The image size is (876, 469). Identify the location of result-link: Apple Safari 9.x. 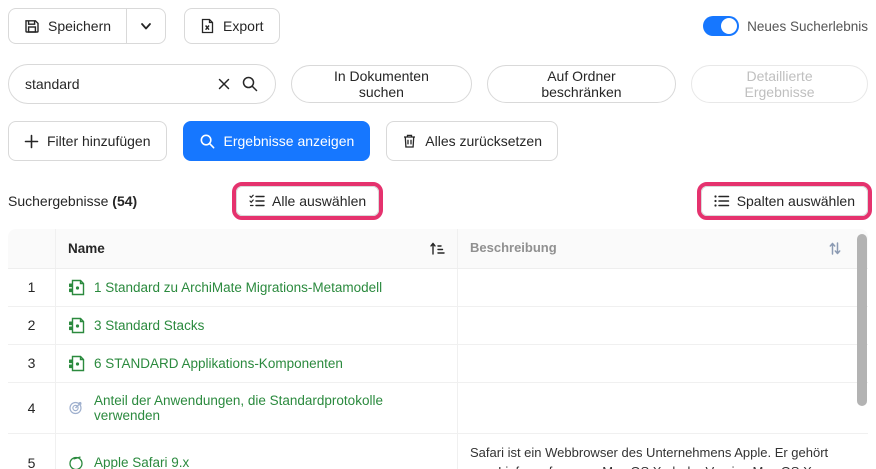
(141, 462).